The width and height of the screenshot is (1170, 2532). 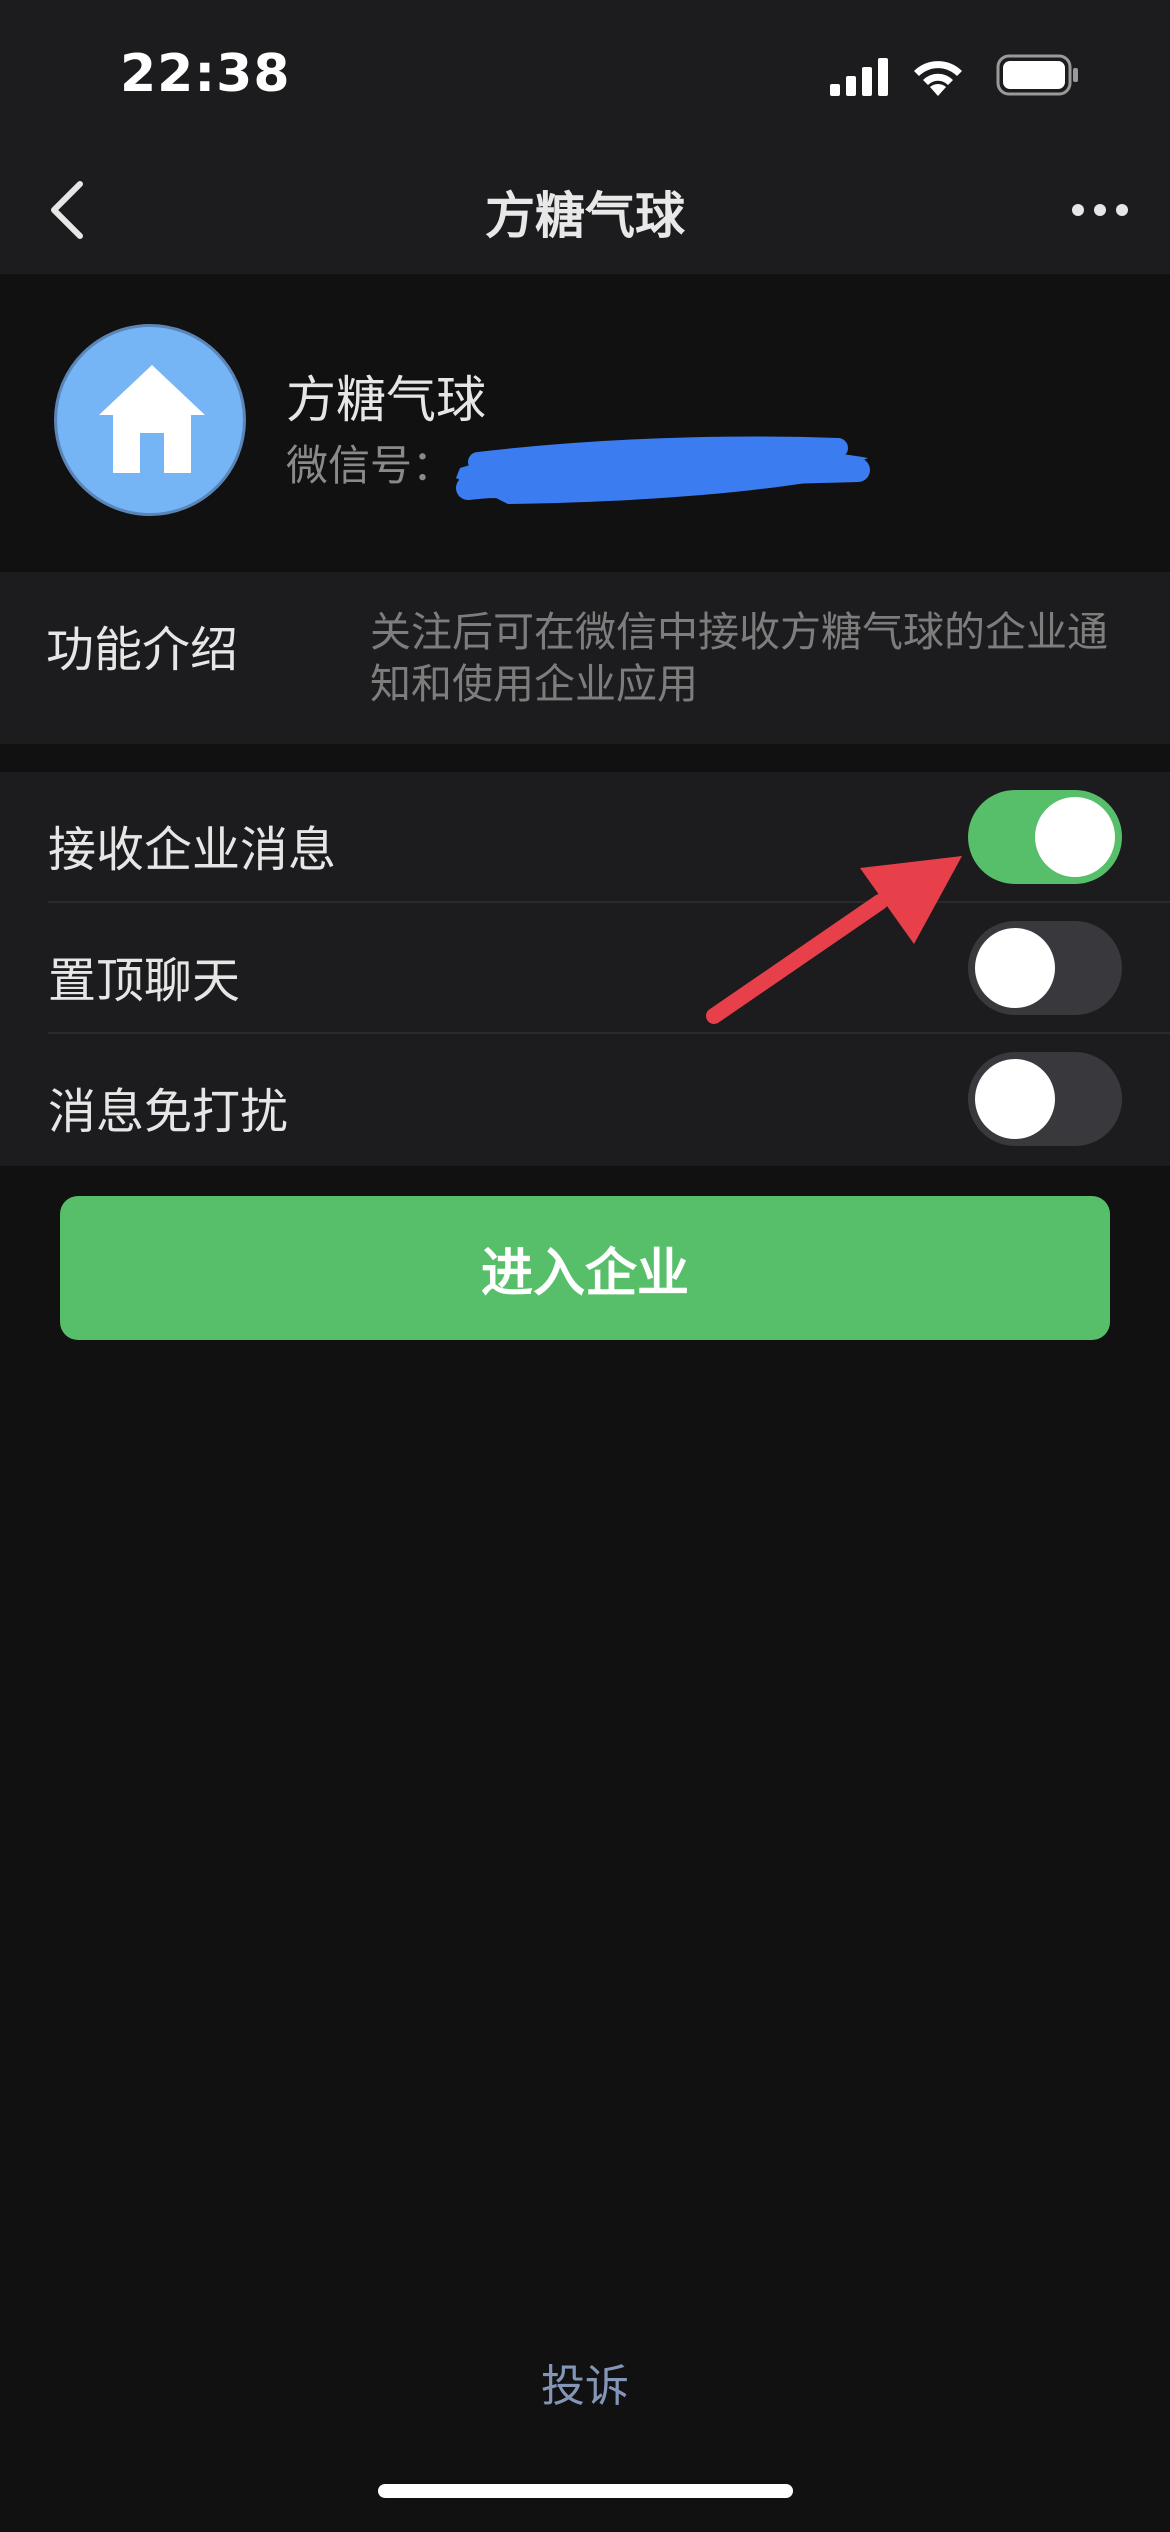 I want to click on status-time: 22:38, so click(x=205, y=74).